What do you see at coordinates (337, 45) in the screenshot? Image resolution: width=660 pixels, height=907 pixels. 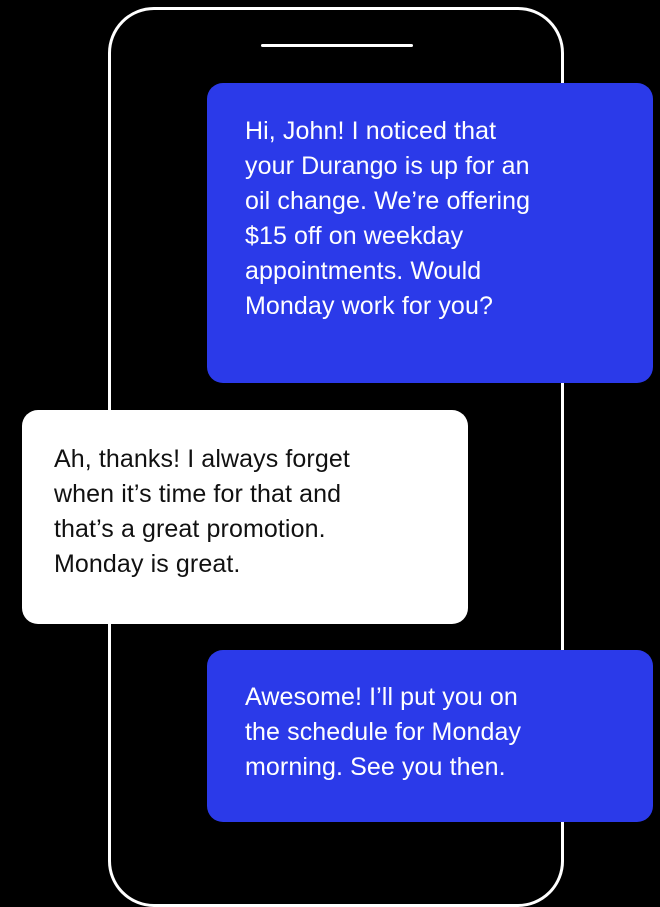 I see `phone-speaker-notch` at bounding box center [337, 45].